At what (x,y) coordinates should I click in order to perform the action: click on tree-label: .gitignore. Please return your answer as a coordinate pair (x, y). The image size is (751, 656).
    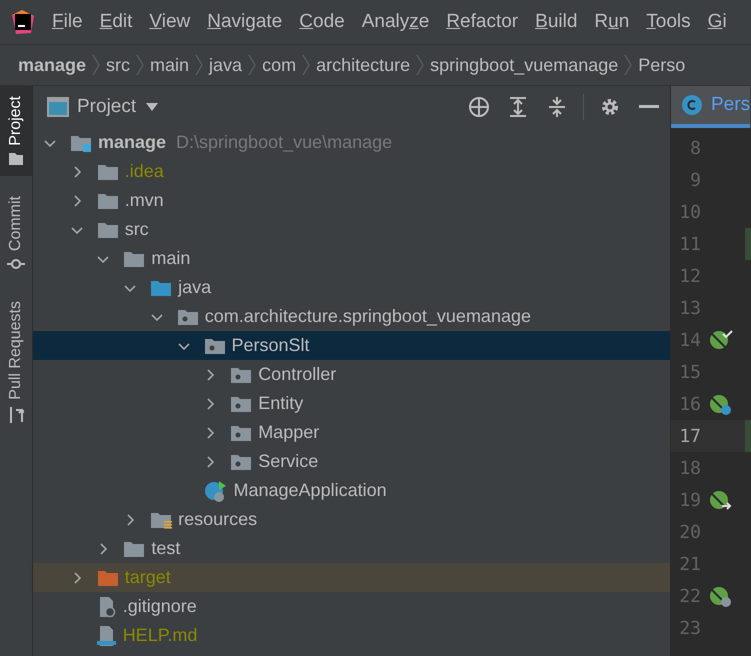
    Looking at the image, I should click on (159, 606).